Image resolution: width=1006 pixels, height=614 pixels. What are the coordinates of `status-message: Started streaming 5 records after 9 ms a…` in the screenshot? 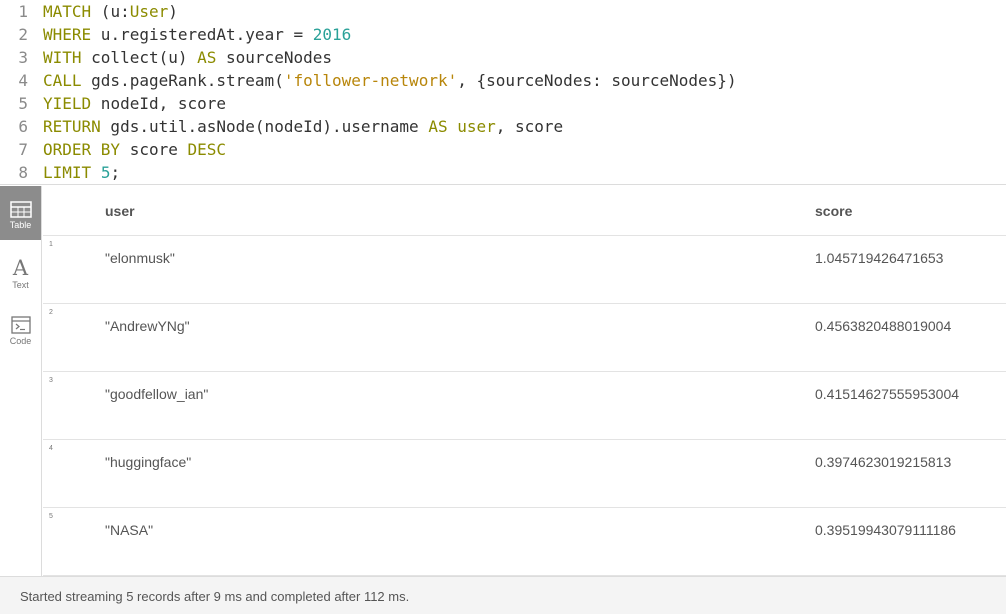 It's located at (215, 596).